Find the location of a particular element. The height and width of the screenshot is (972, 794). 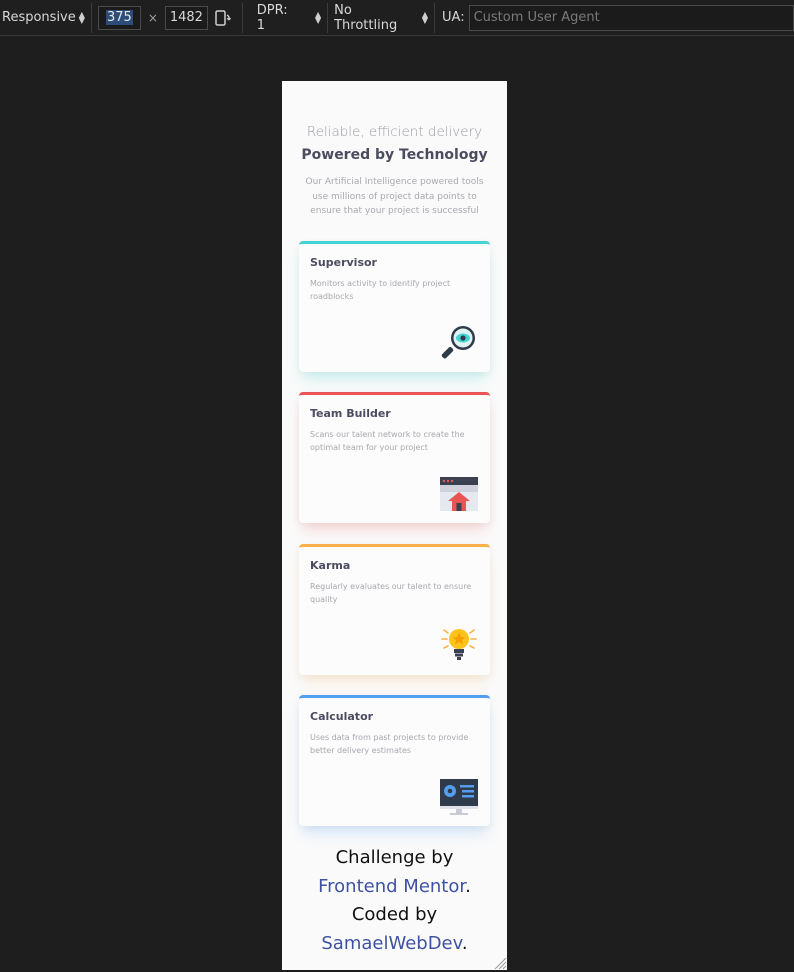

frontend-mentor-link: Frontend Mentor is located at coordinates (391, 886).